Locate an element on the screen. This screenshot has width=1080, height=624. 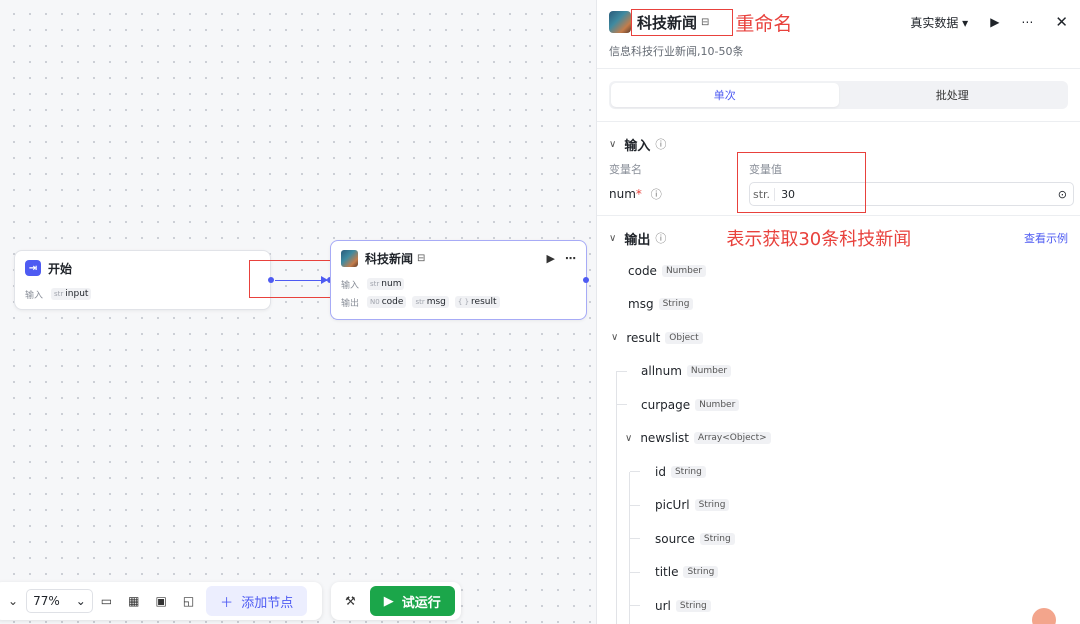
param-chip: str num is located at coordinates (386, 284).